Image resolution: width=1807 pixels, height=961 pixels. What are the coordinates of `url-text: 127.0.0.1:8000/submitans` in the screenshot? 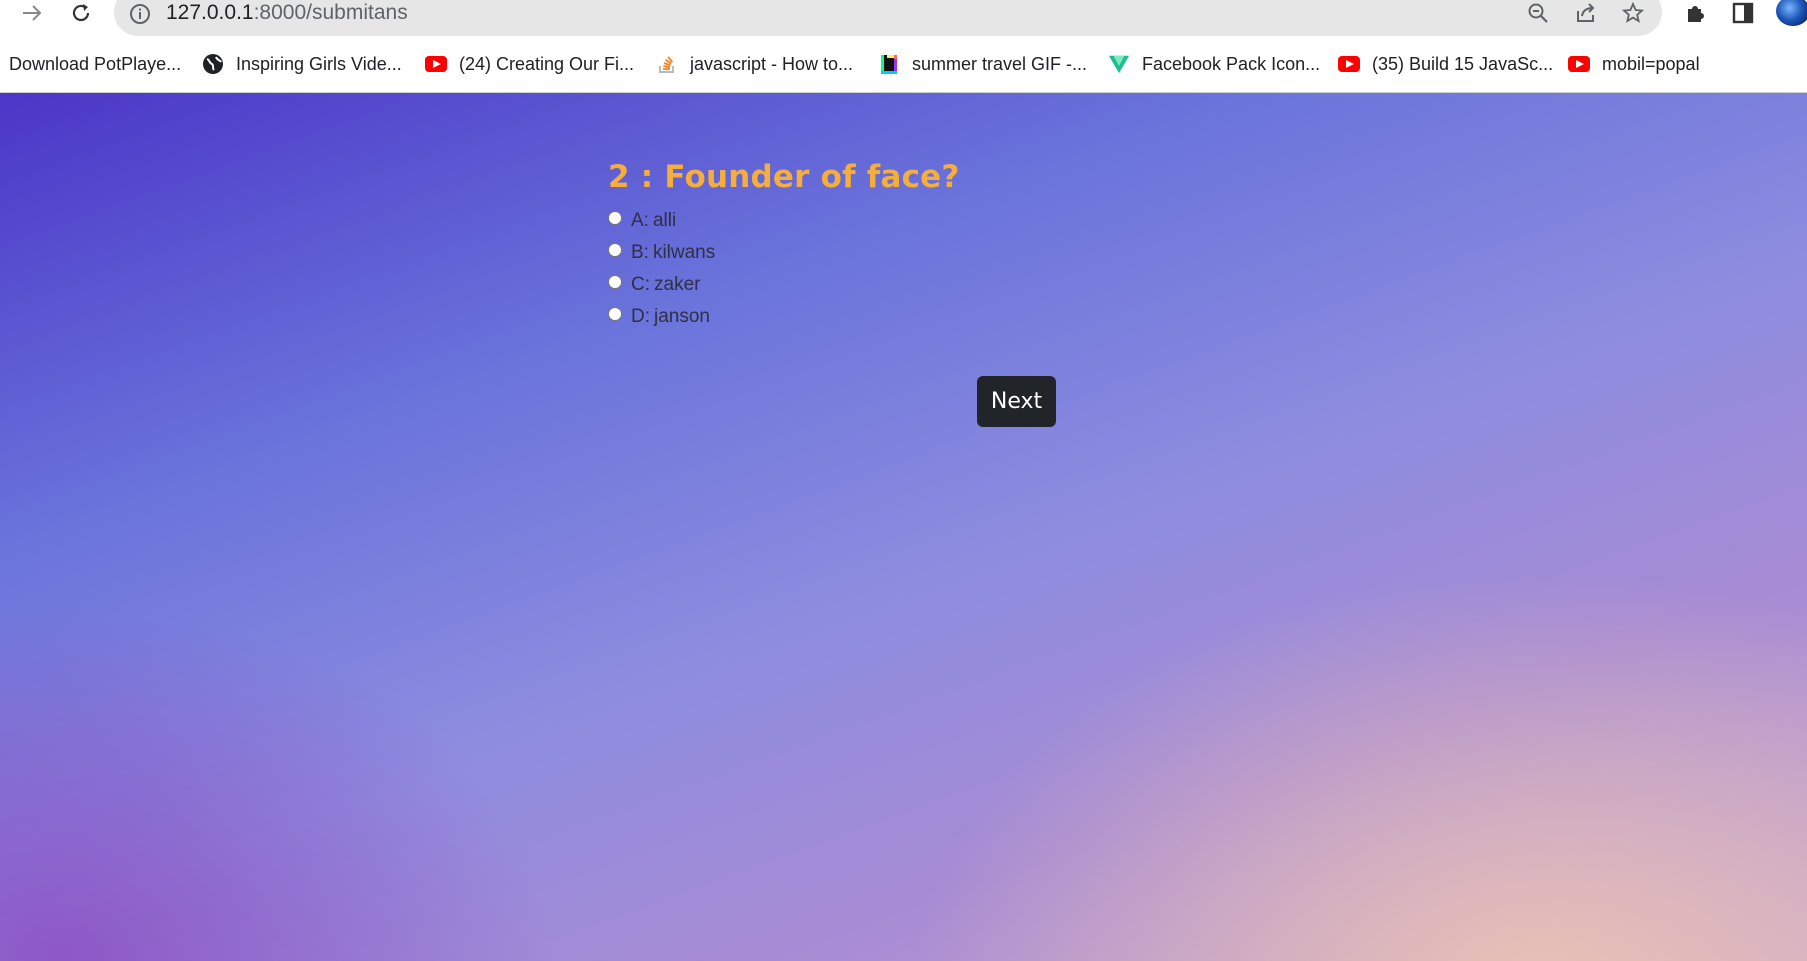 It's located at (287, 13).